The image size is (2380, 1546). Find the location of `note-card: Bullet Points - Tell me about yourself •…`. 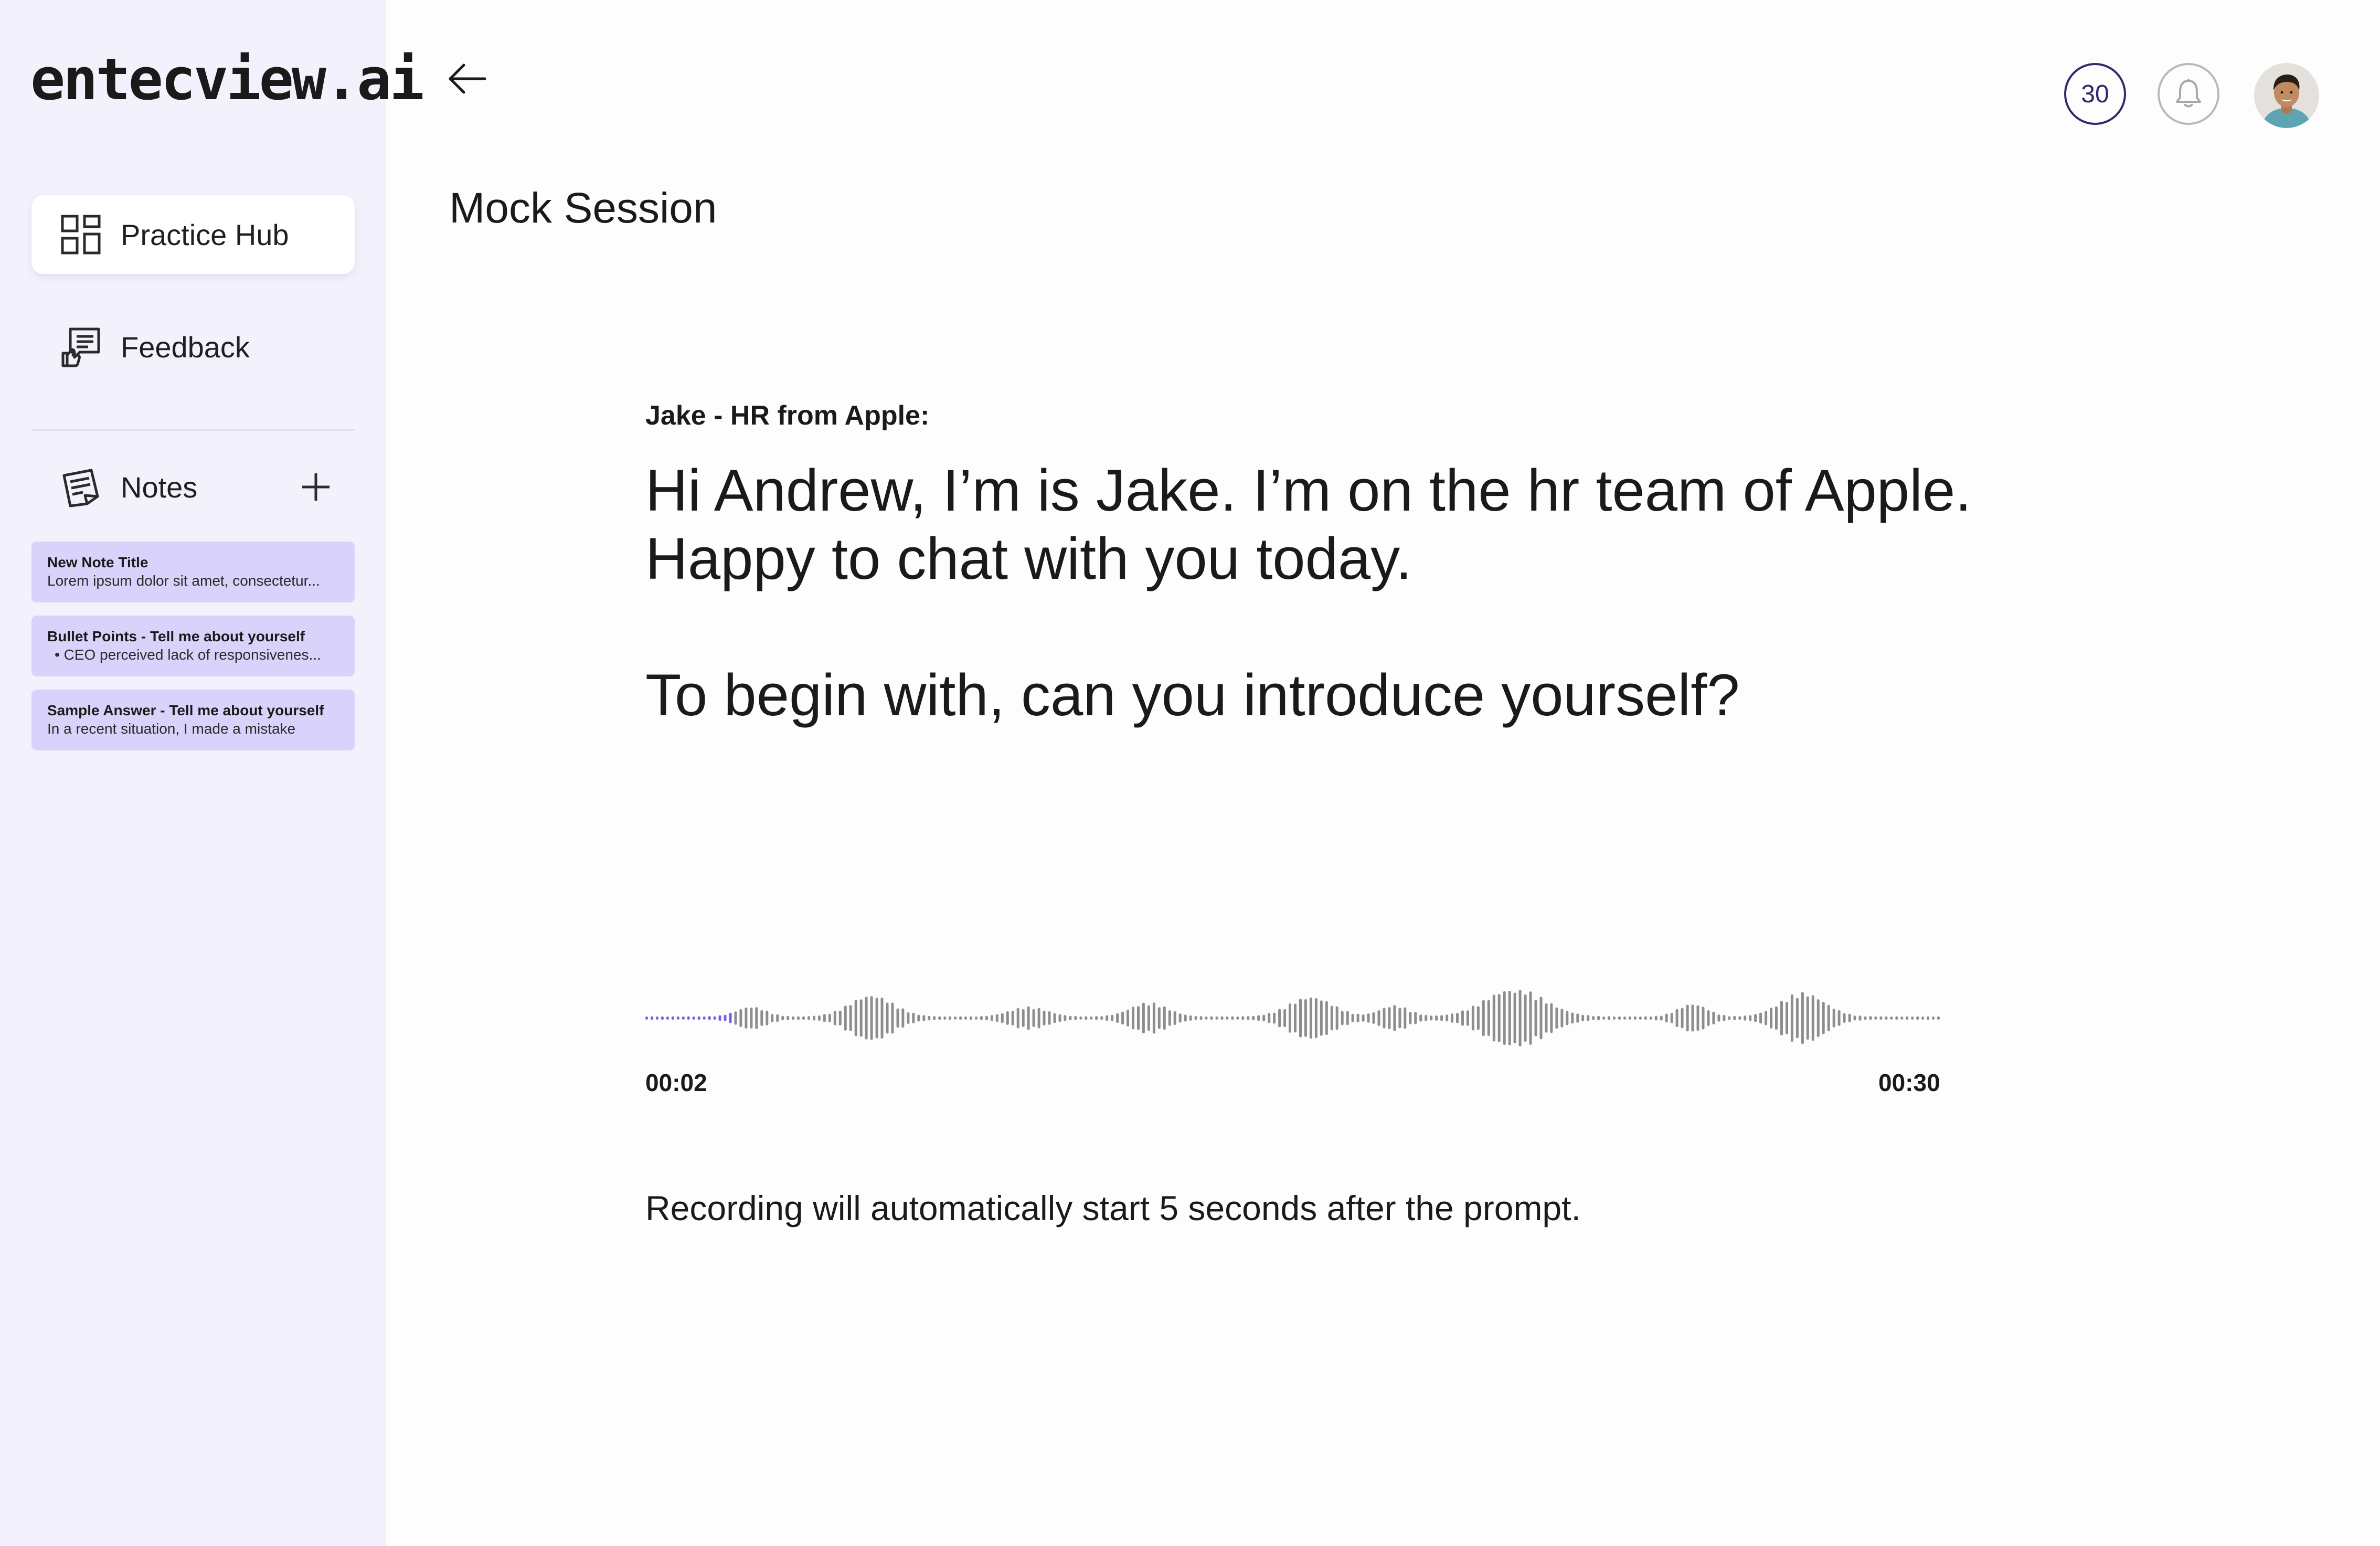

note-card: Bullet Points - Tell me about yourself •… is located at coordinates (193, 646).